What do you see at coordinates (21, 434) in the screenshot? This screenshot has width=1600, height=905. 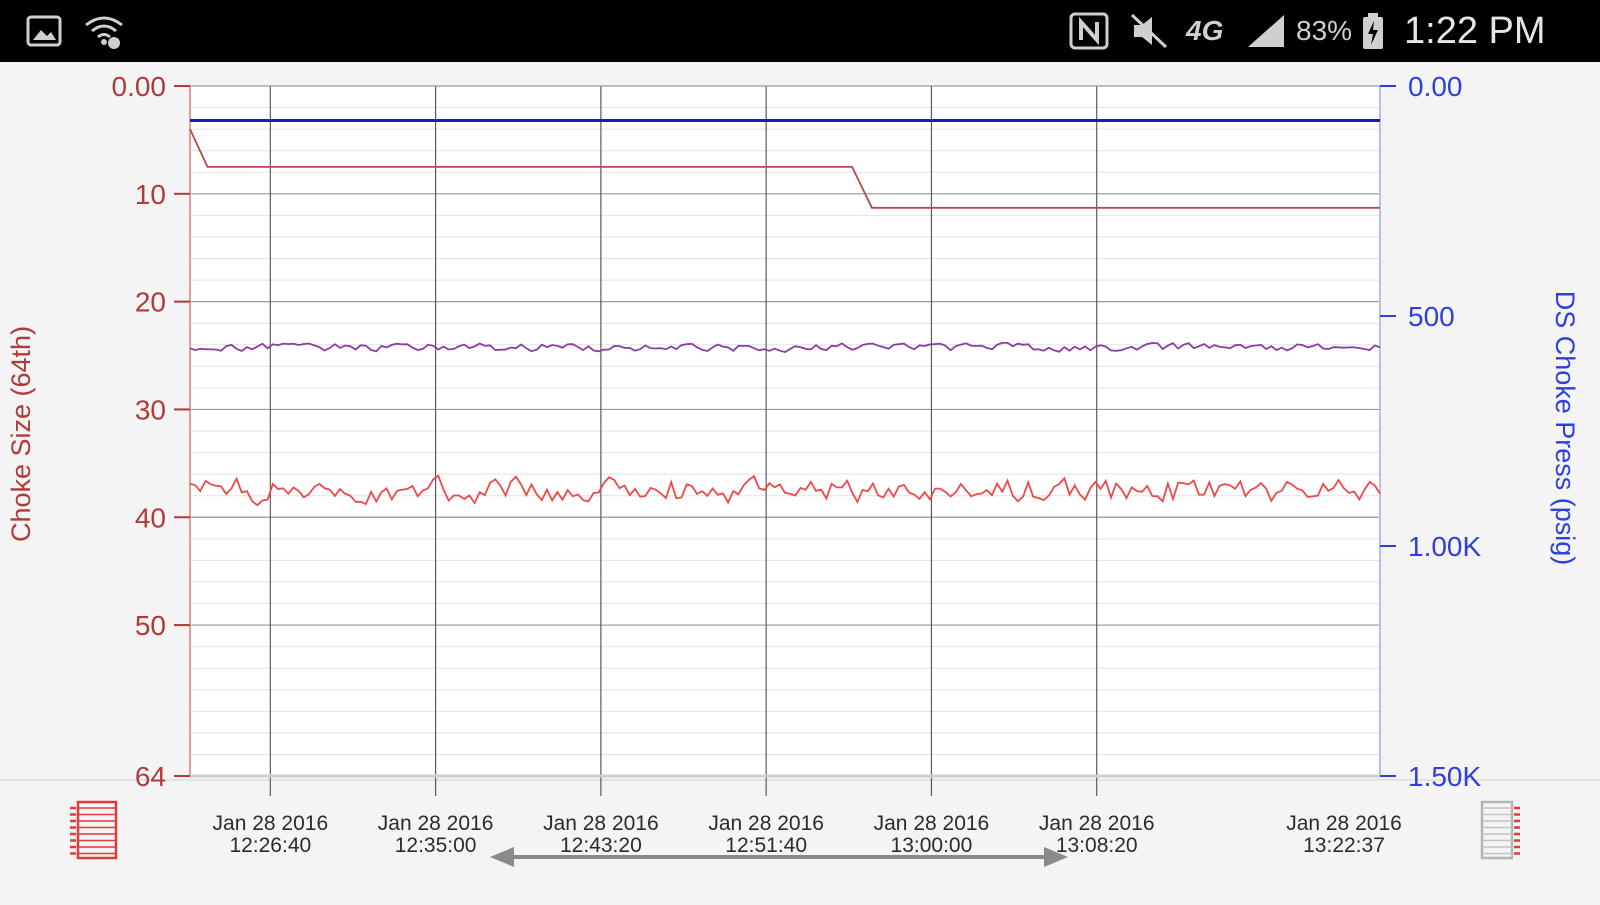 I see `left-axis-title: Choke Size (64th)` at bounding box center [21, 434].